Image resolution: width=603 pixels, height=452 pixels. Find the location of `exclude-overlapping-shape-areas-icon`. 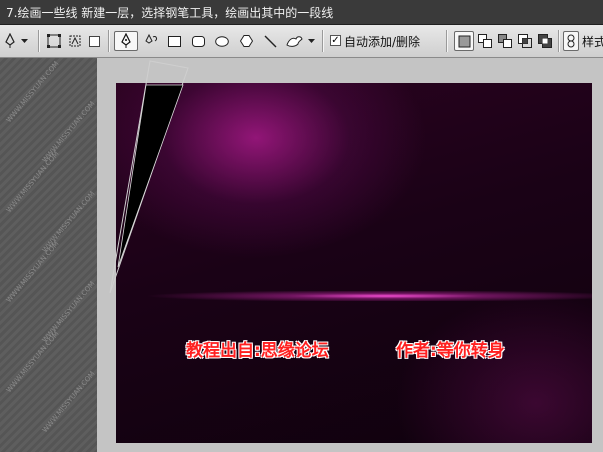

exclude-overlapping-shape-areas-icon is located at coordinates (545, 41).